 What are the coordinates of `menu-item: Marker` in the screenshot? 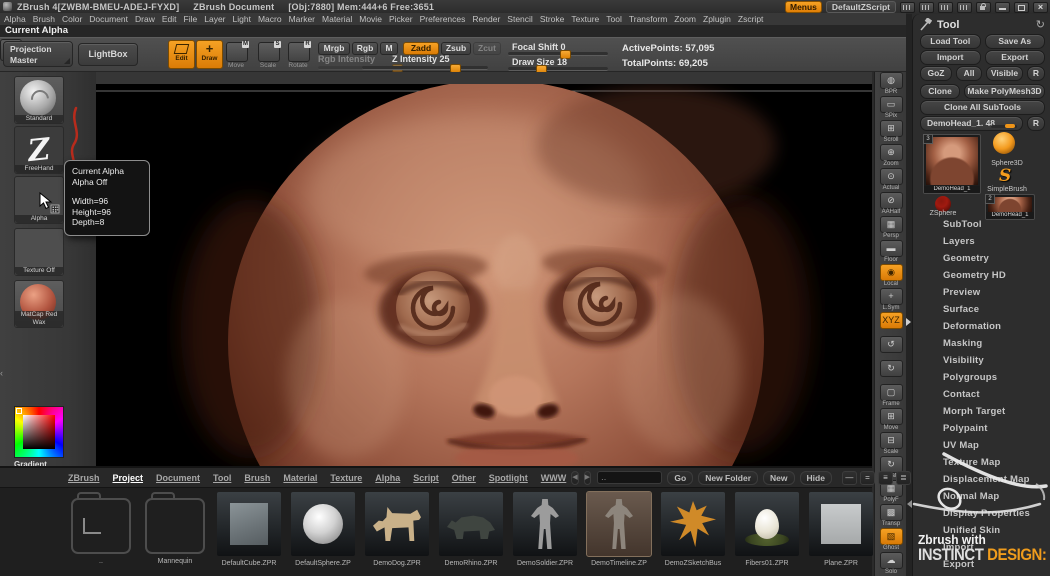 It's located at (302, 19).